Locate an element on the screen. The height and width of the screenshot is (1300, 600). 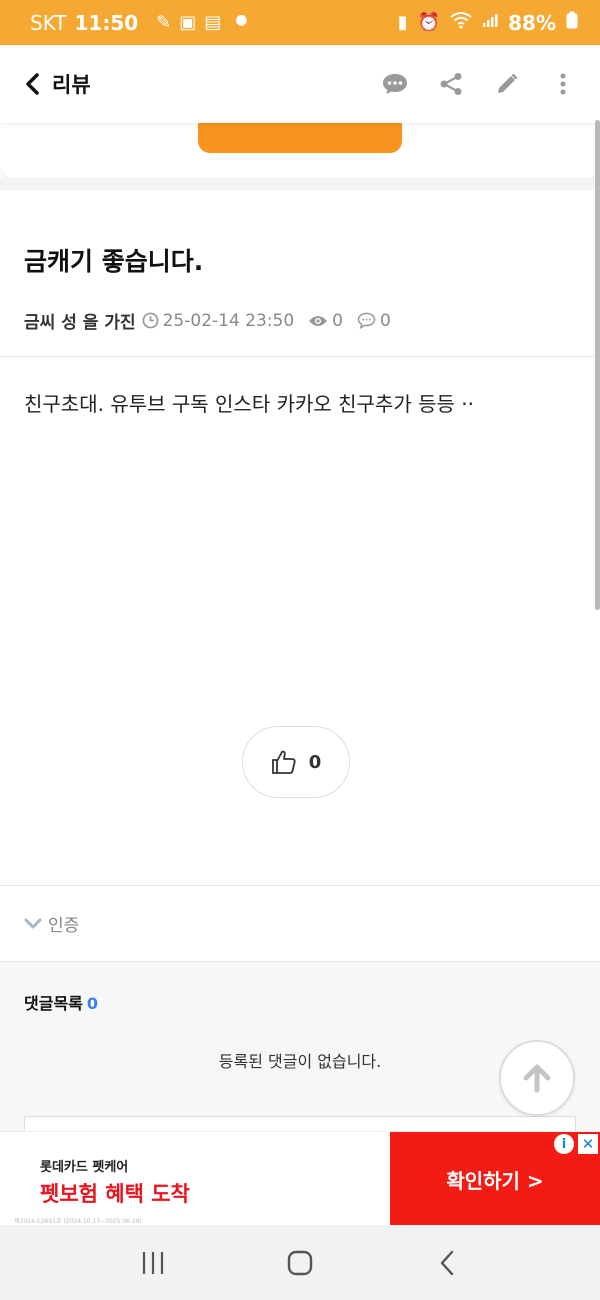
recent-apps-icon is located at coordinates (153, 1262).